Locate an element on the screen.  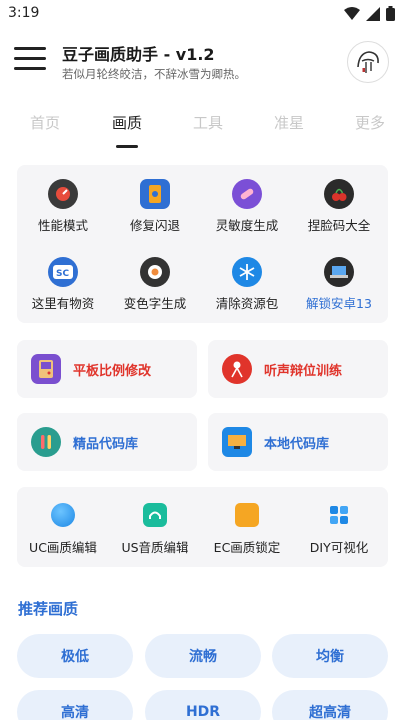
grid-label: 性能模式 is located at coordinates (62, 225).